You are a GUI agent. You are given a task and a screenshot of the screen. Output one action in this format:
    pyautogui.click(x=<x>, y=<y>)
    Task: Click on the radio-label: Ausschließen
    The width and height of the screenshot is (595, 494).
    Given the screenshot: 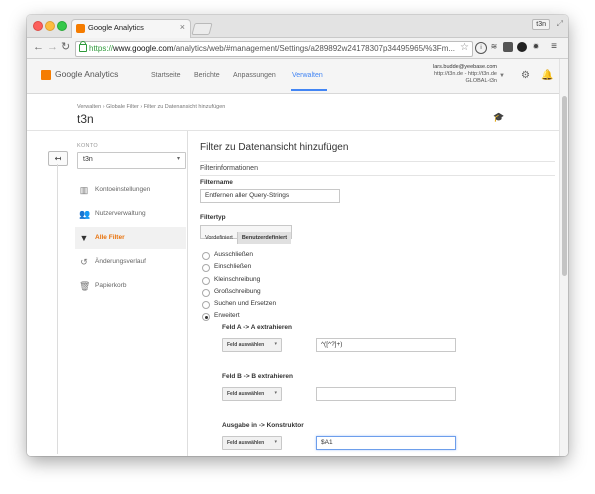 What is the action you would take?
    pyautogui.click(x=234, y=254)
    